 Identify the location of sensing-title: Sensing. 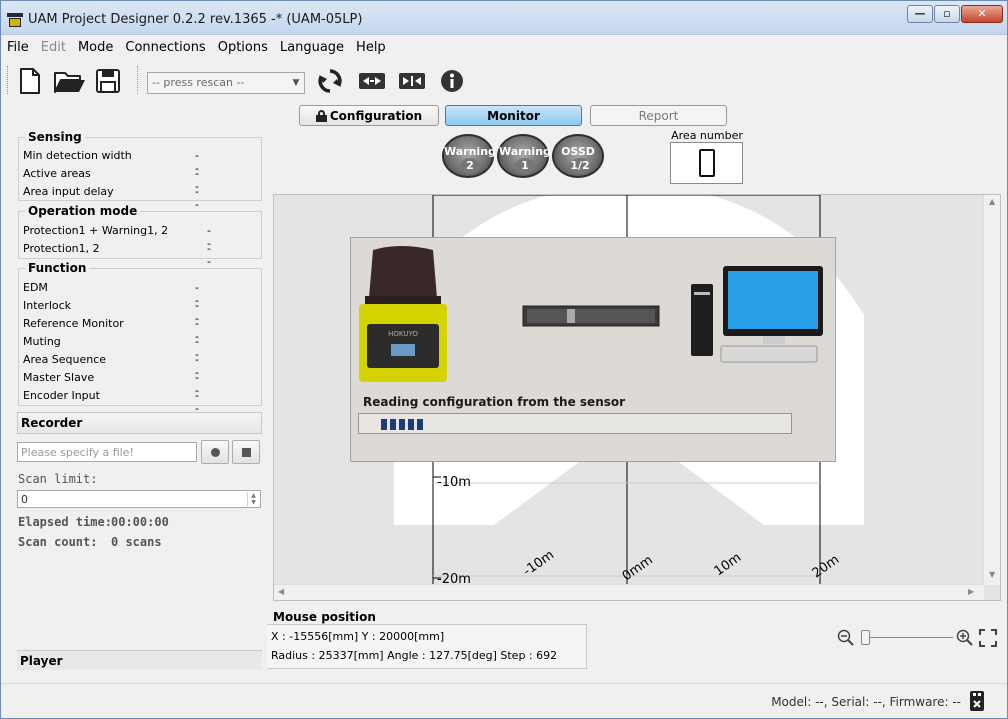
(55, 137).